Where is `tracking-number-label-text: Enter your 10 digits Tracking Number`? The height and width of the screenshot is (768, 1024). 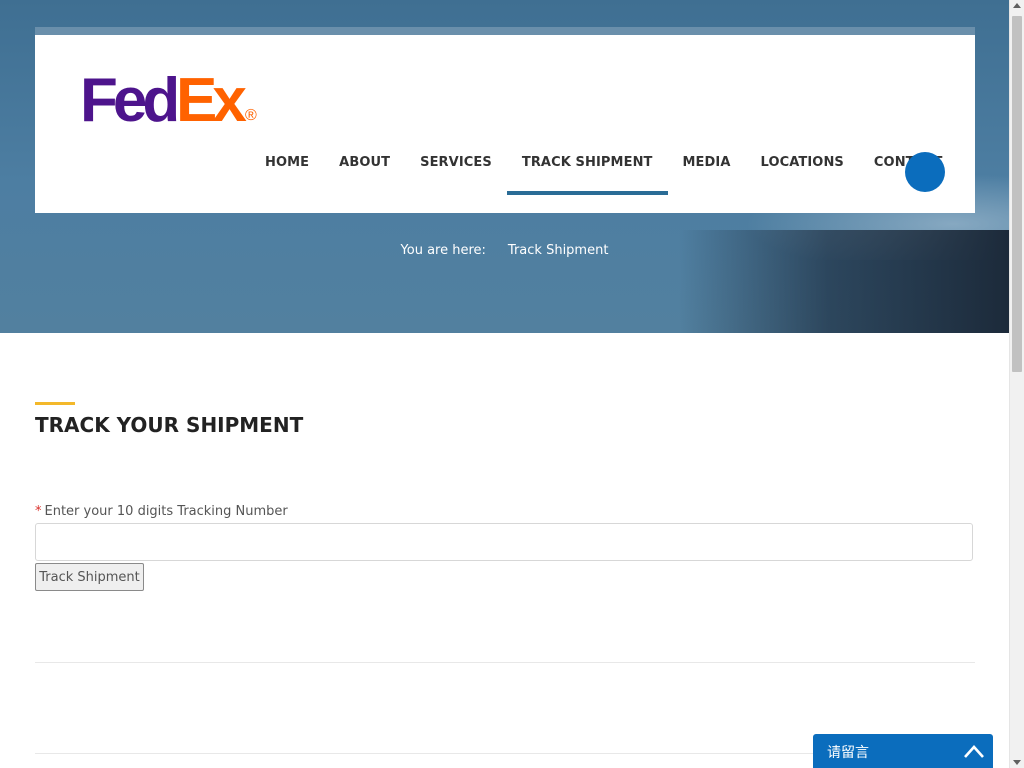
tracking-number-label-text: Enter your 10 digits Tracking Number is located at coordinates (166, 511).